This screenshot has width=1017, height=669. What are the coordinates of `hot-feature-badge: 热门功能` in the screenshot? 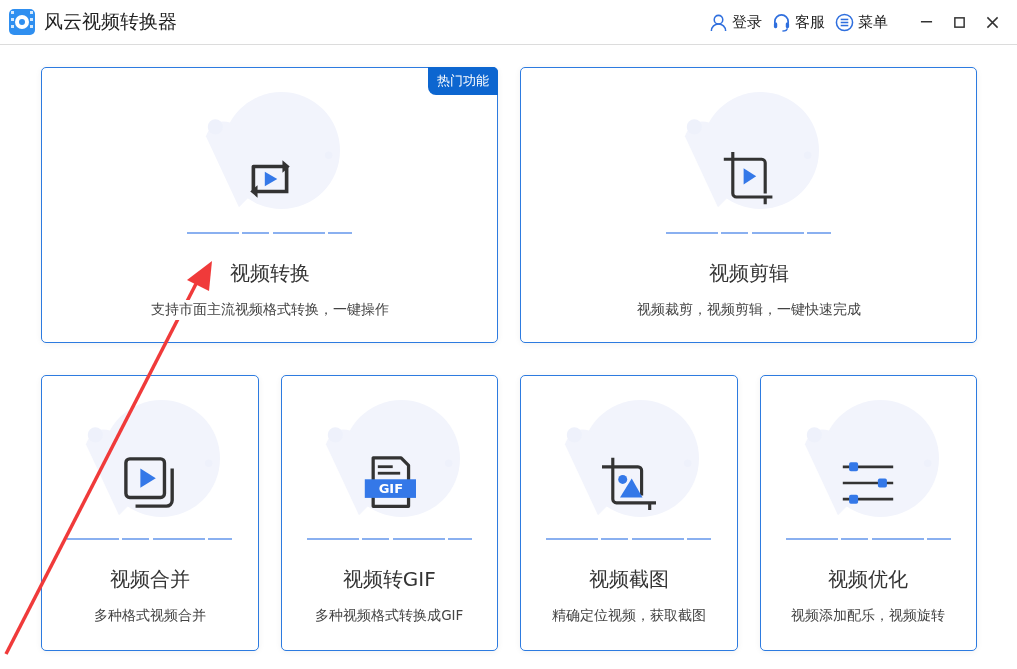 It's located at (463, 81).